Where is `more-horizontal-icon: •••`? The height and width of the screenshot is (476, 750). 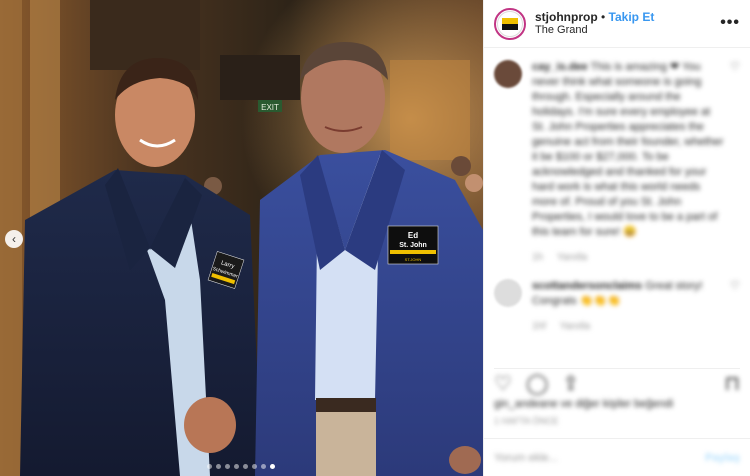 more-horizontal-icon: ••• is located at coordinates (730, 23).